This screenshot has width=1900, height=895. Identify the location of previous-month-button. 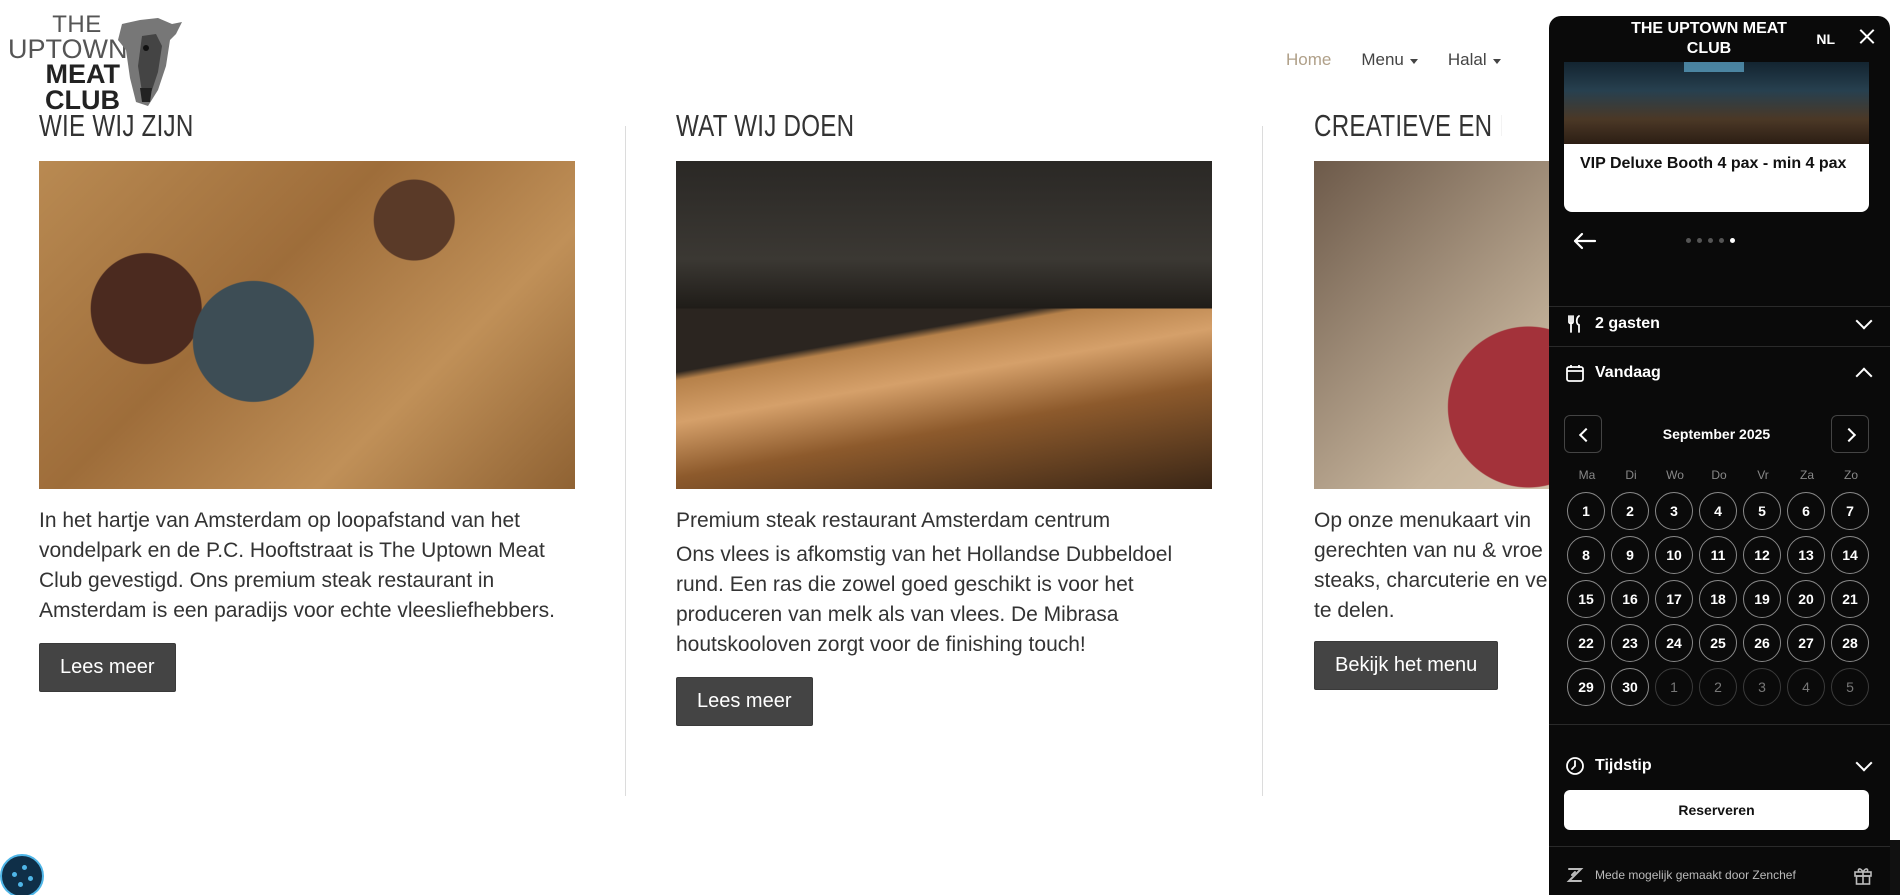
(1583, 434).